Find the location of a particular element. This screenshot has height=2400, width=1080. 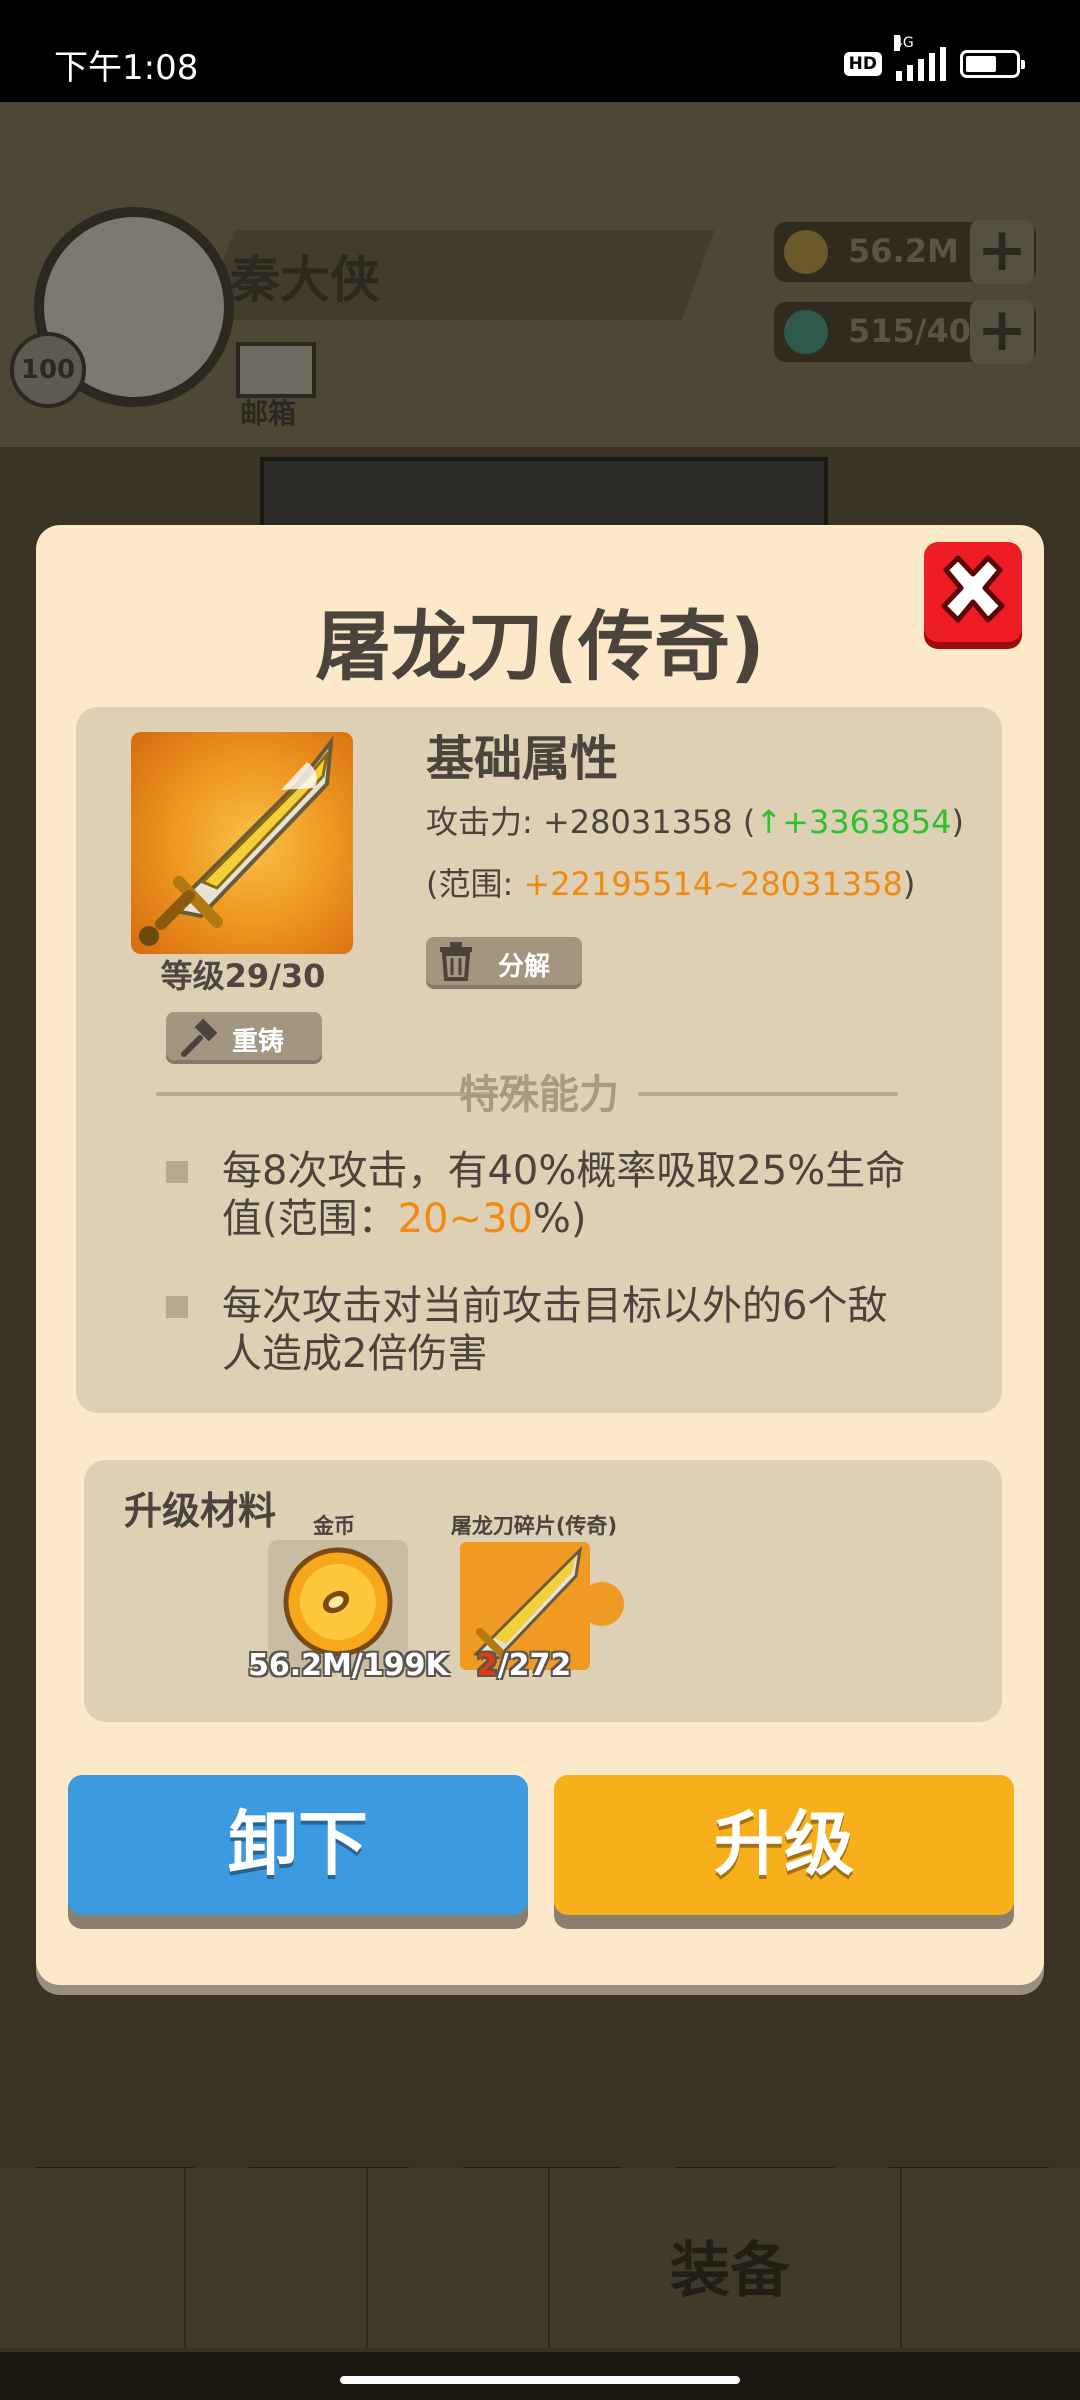

gold-amount: 56.2M is located at coordinates (903, 251).